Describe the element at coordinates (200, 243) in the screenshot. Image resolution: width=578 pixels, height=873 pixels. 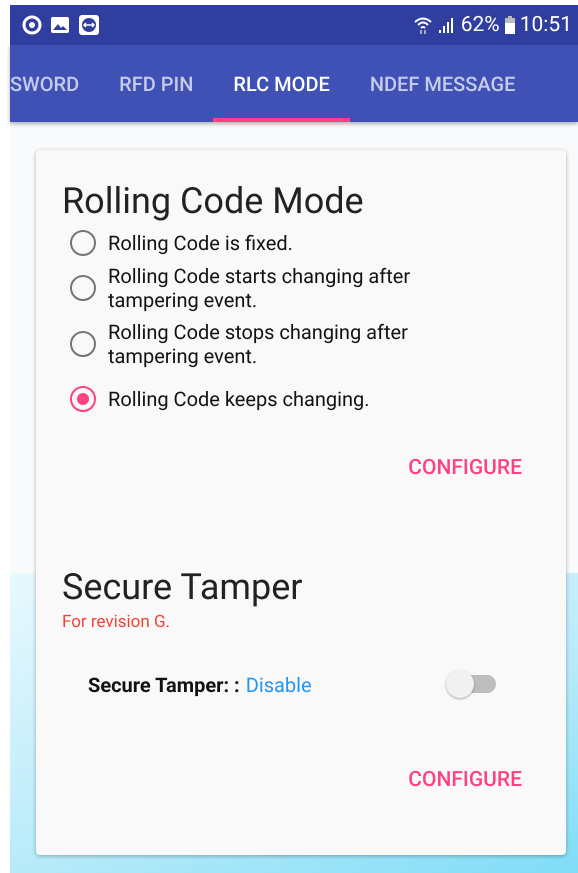
I see `radio-label: Rolling Code is fixed.` at that location.